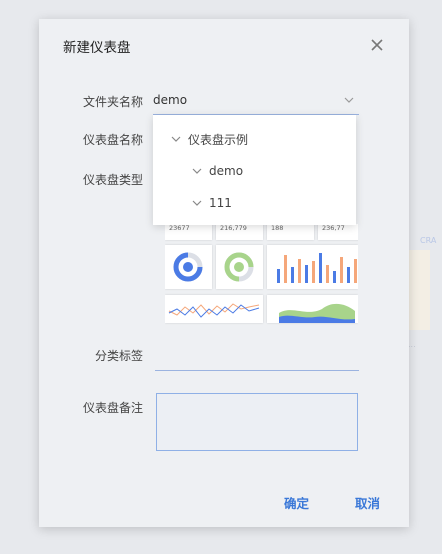 The width and height of the screenshot is (442, 554). Describe the element at coordinates (377, 45) in the screenshot. I see `close-icon` at that location.